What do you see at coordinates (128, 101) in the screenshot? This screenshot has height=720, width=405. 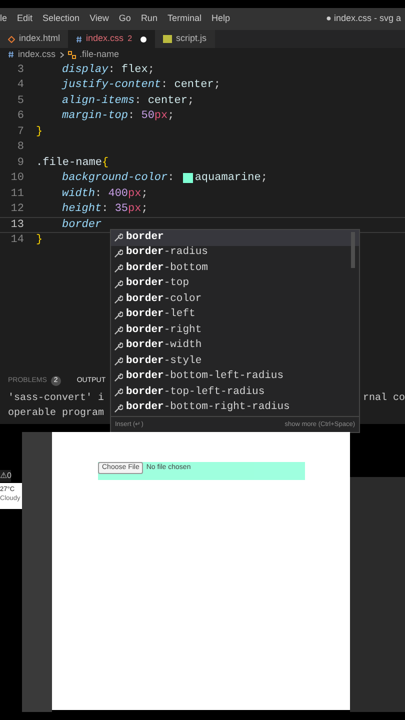 I see `code-text: align-items: center;` at bounding box center [128, 101].